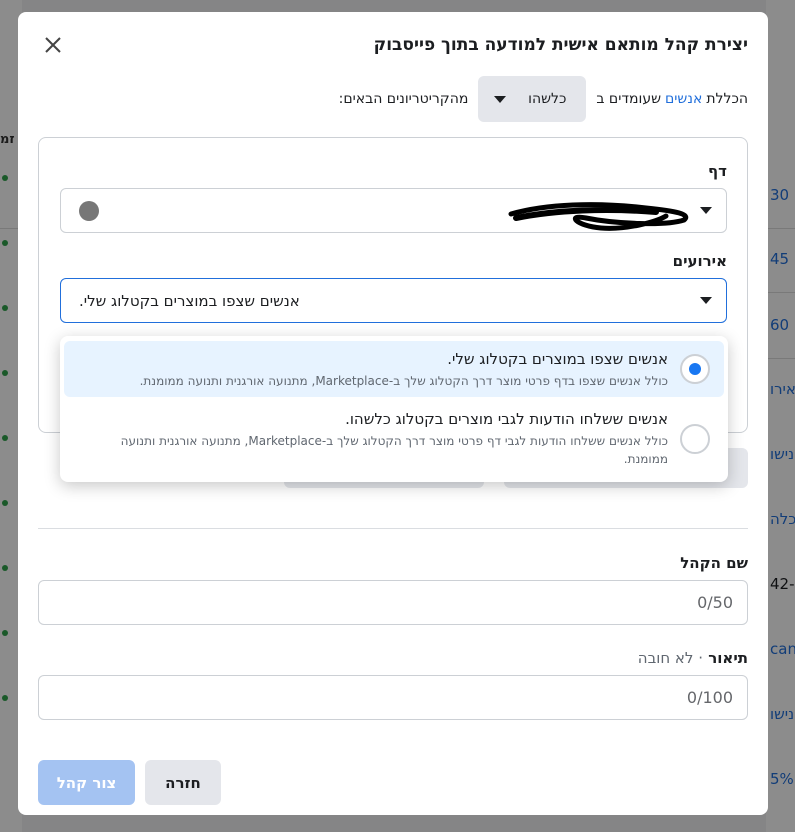 The width and height of the screenshot is (795, 832). I want to click on close-icon, so click(53, 45).